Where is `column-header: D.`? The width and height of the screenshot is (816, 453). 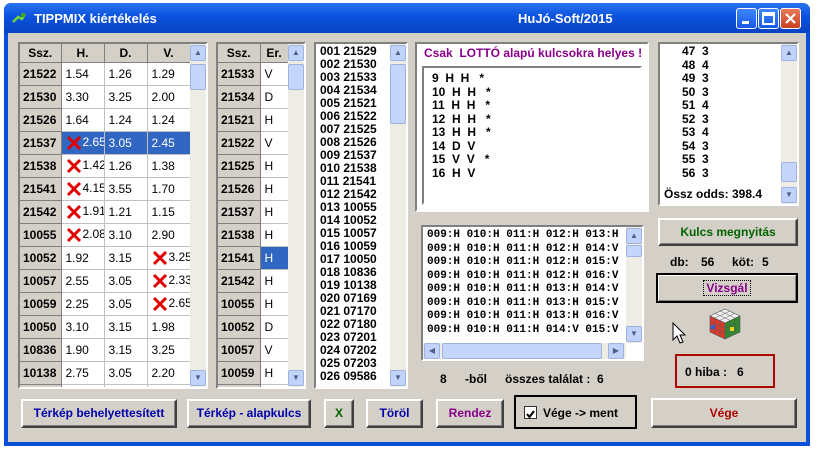
column-header: D. is located at coordinates (126, 53).